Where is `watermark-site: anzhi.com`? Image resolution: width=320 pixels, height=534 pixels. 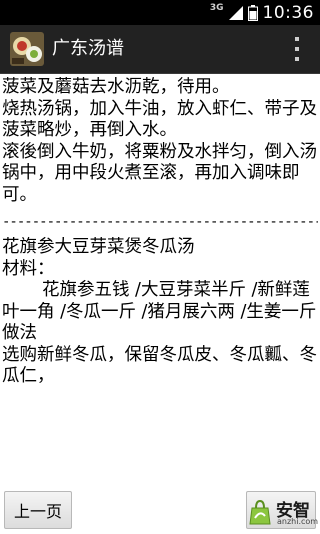
watermark-site: anzhi.com is located at coordinates (298, 521).